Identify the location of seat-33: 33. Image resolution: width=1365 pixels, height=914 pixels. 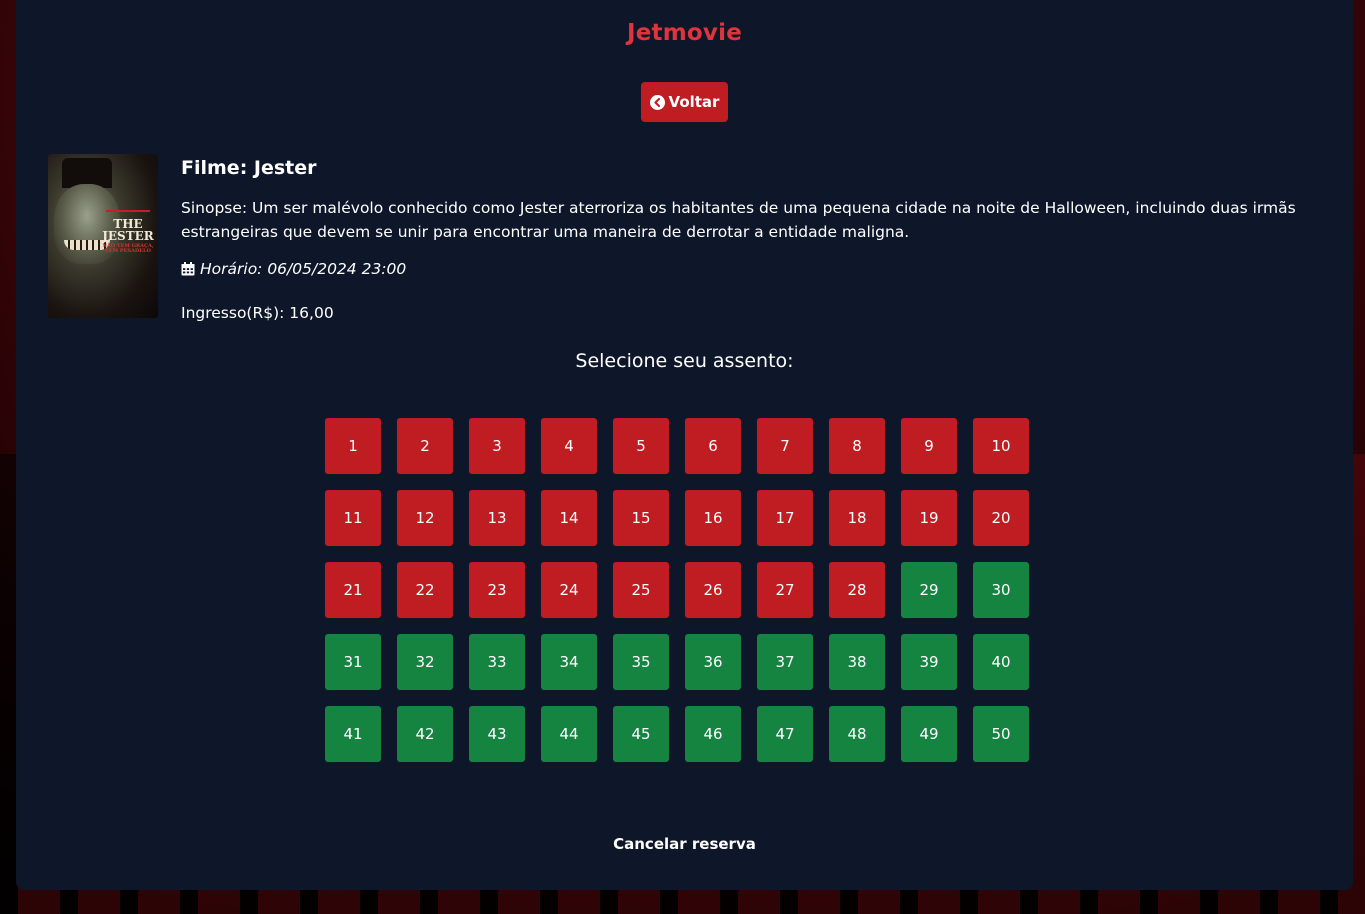
(497, 662).